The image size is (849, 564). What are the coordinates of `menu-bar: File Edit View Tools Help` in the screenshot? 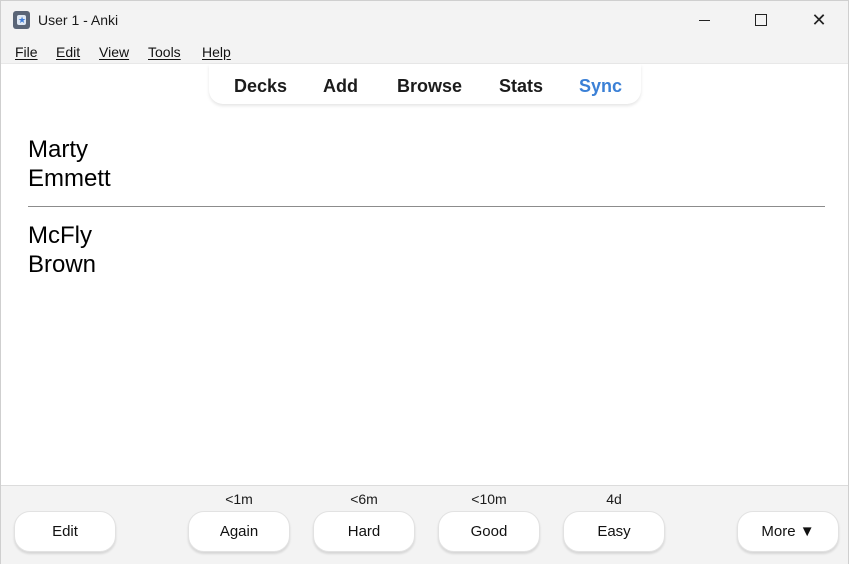 It's located at (424, 51).